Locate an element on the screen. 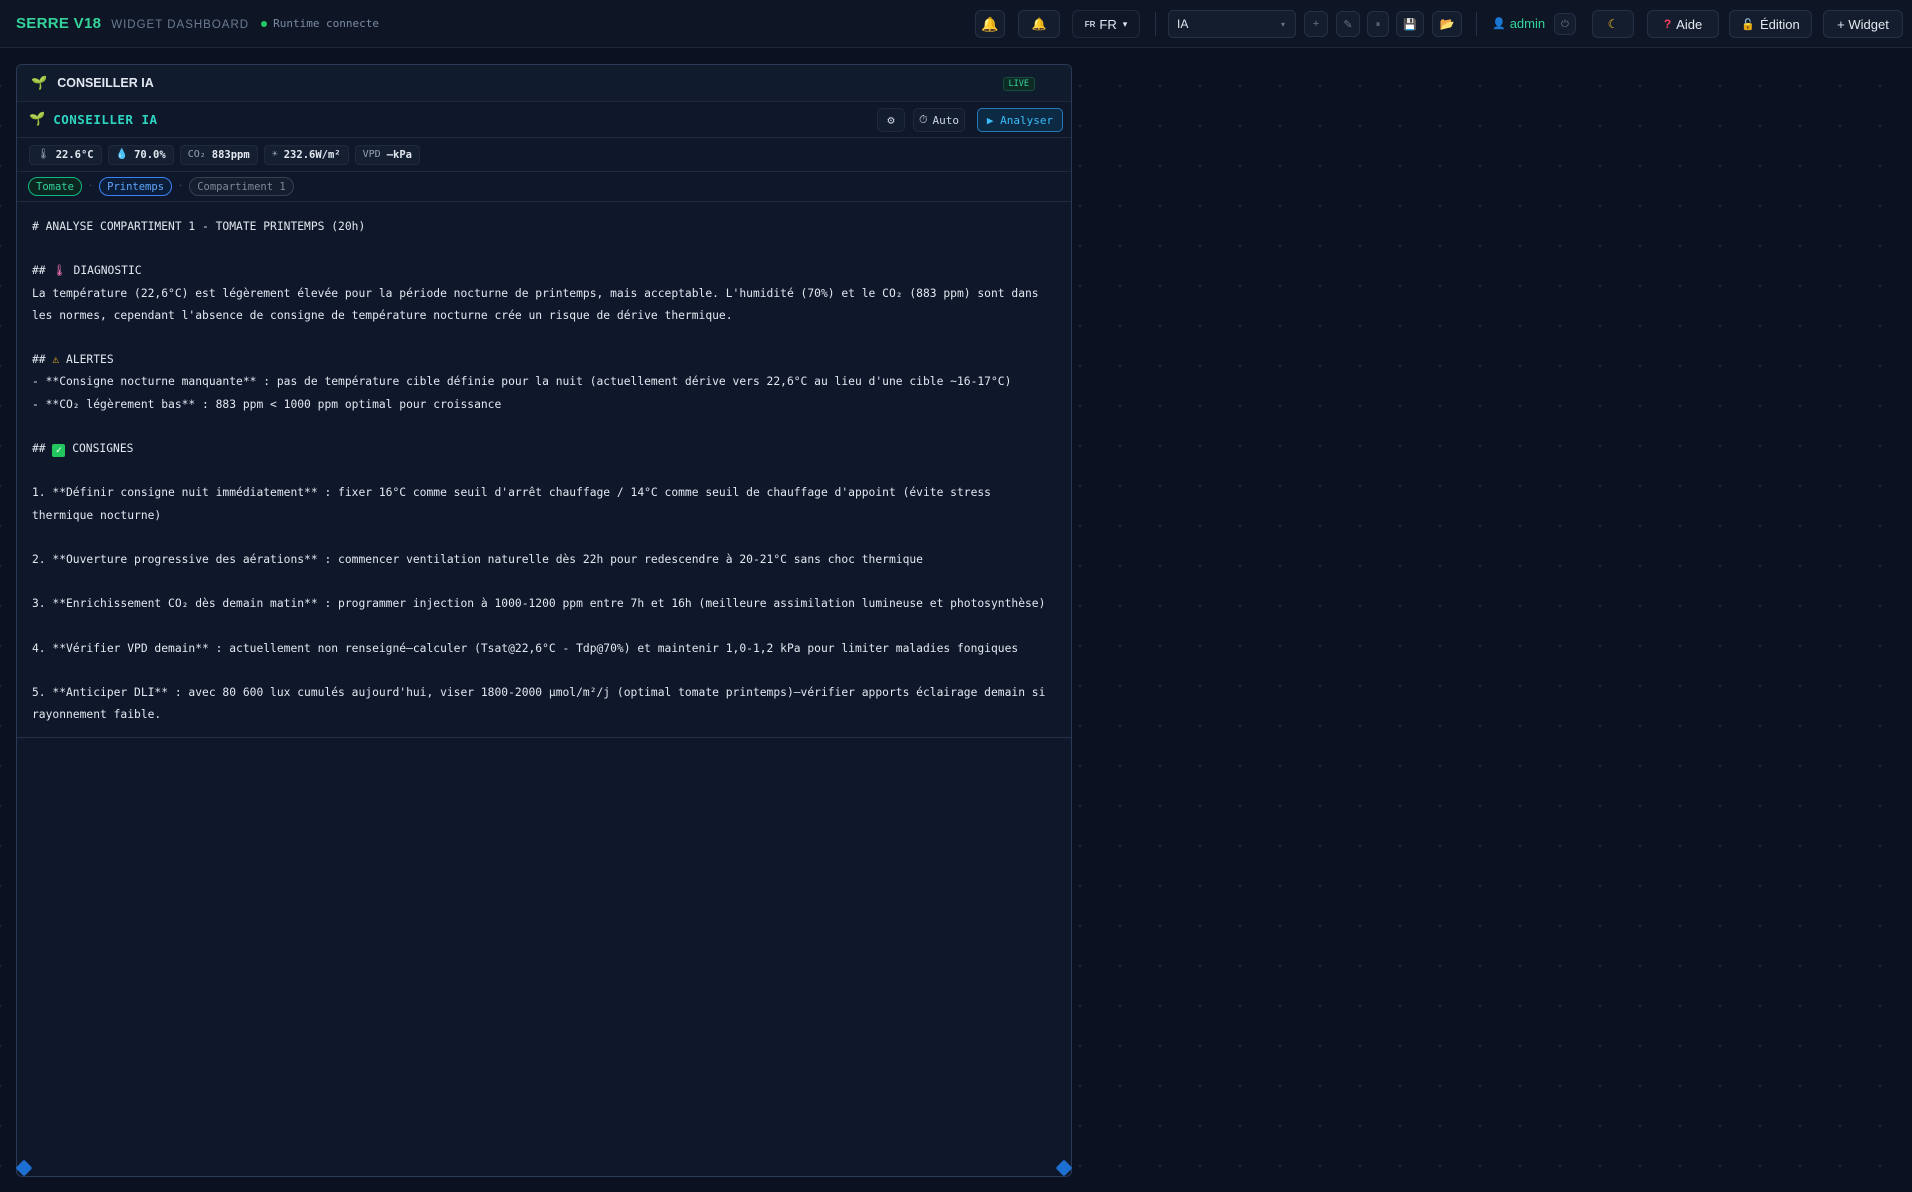 The height and width of the screenshot is (1192, 1912). add-widget-label: + Widget is located at coordinates (1863, 24).